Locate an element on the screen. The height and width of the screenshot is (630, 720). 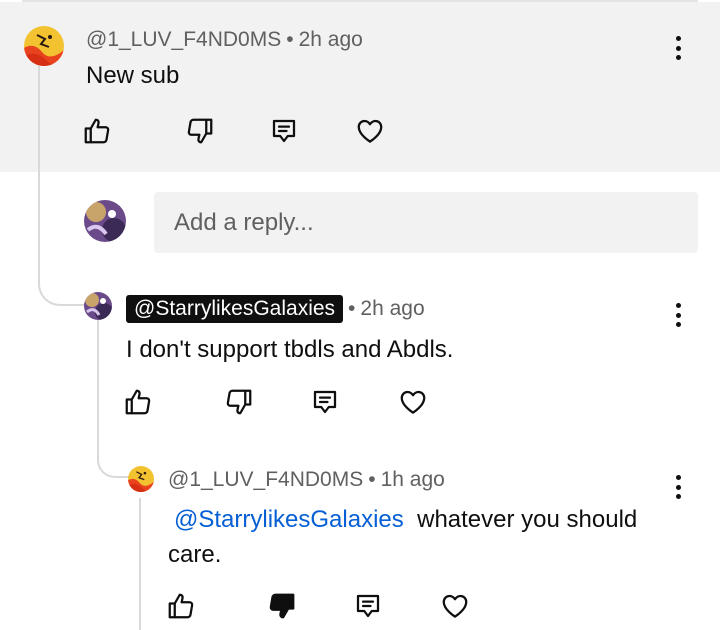
thumbs-down-filled-icon is located at coordinates (282, 606).